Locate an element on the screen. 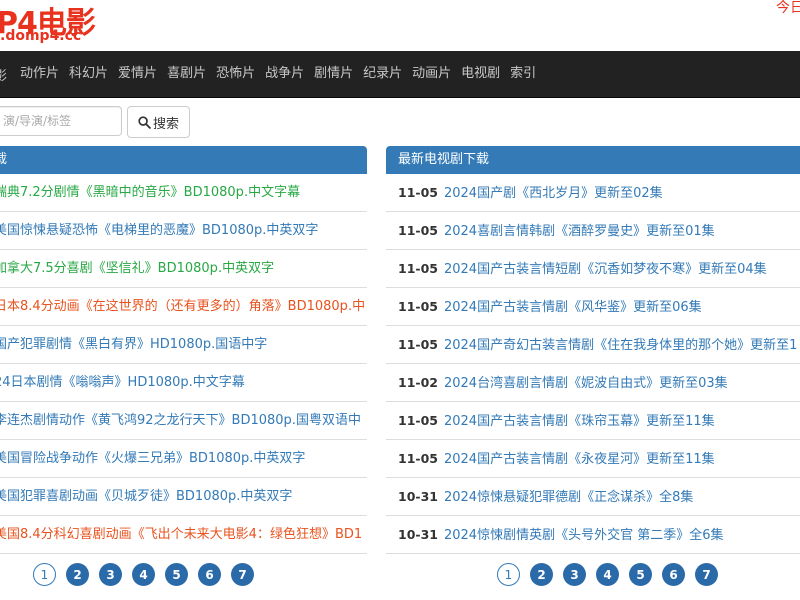 The width and height of the screenshot is (800, 600). nav-item: 剧情片 is located at coordinates (333, 74).